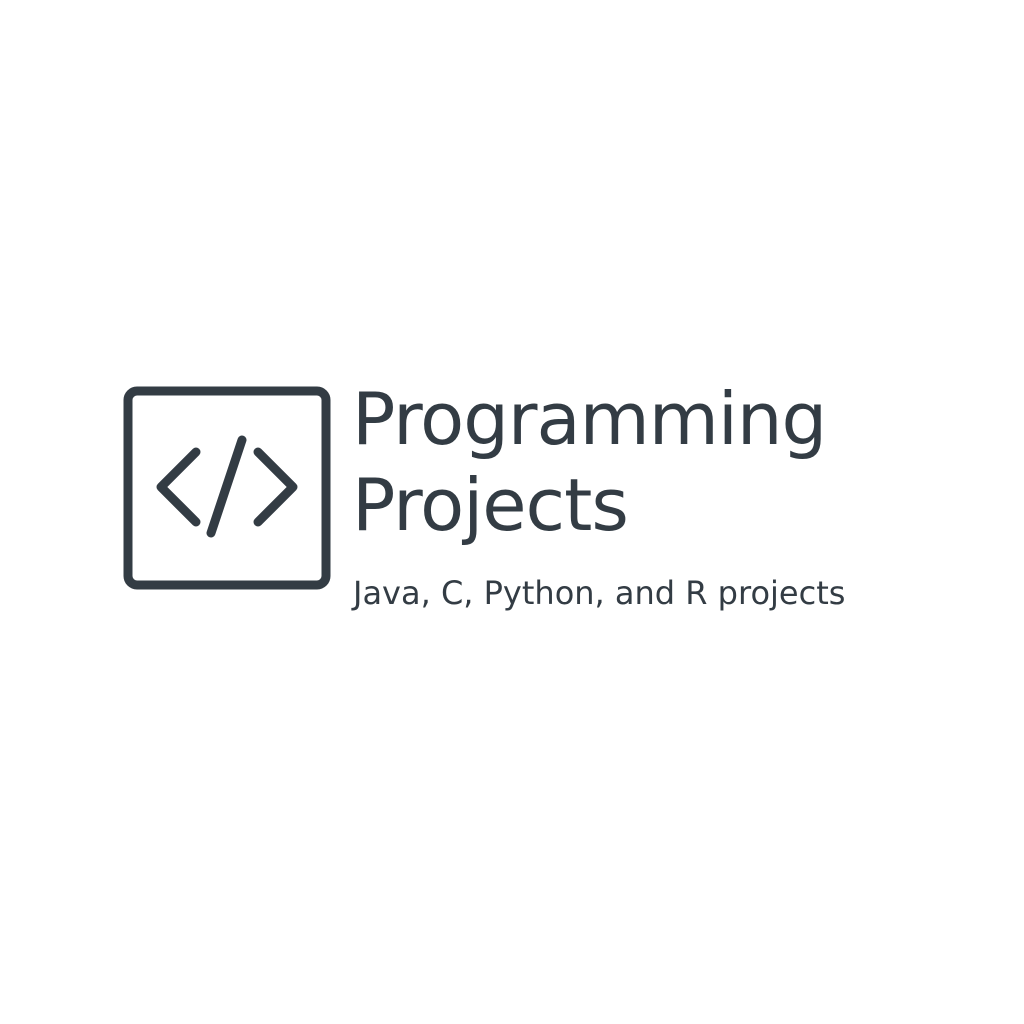 This screenshot has height=1024, width=1024. I want to click on right-angle-bracket, so click(275, 487).